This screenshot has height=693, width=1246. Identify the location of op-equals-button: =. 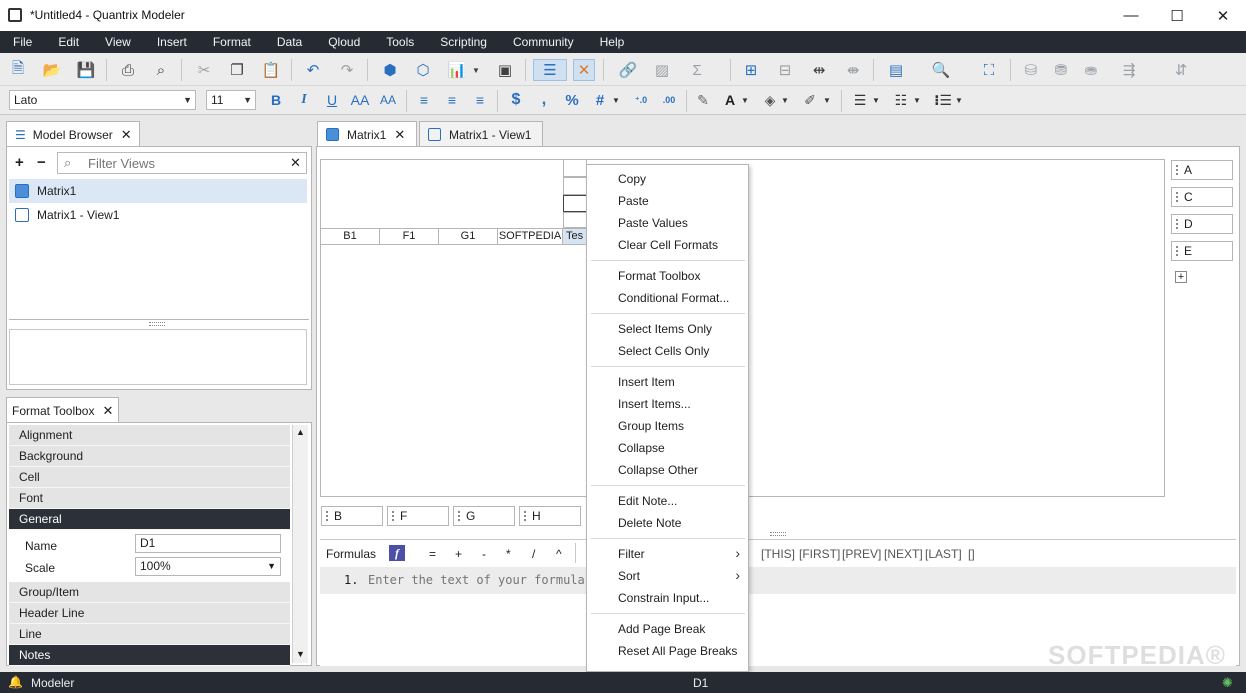
(432, 554).